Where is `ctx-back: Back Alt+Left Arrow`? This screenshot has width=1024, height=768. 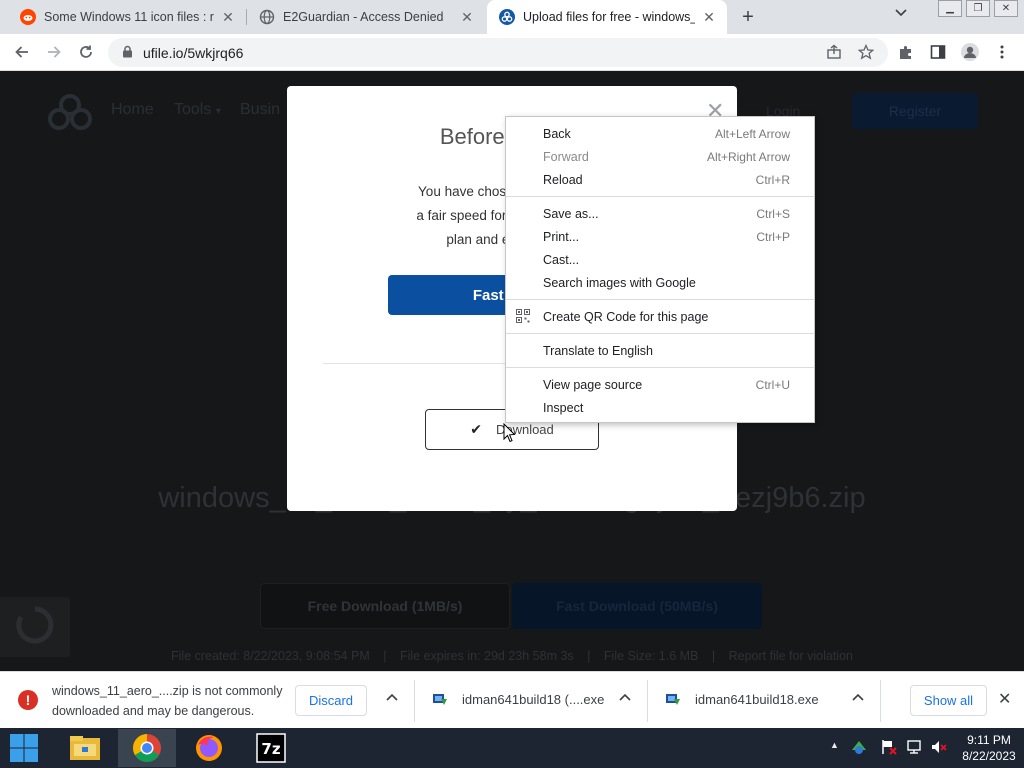 ctx-back: Back Alt+Left Arrow is located at coordinates (660, 133).